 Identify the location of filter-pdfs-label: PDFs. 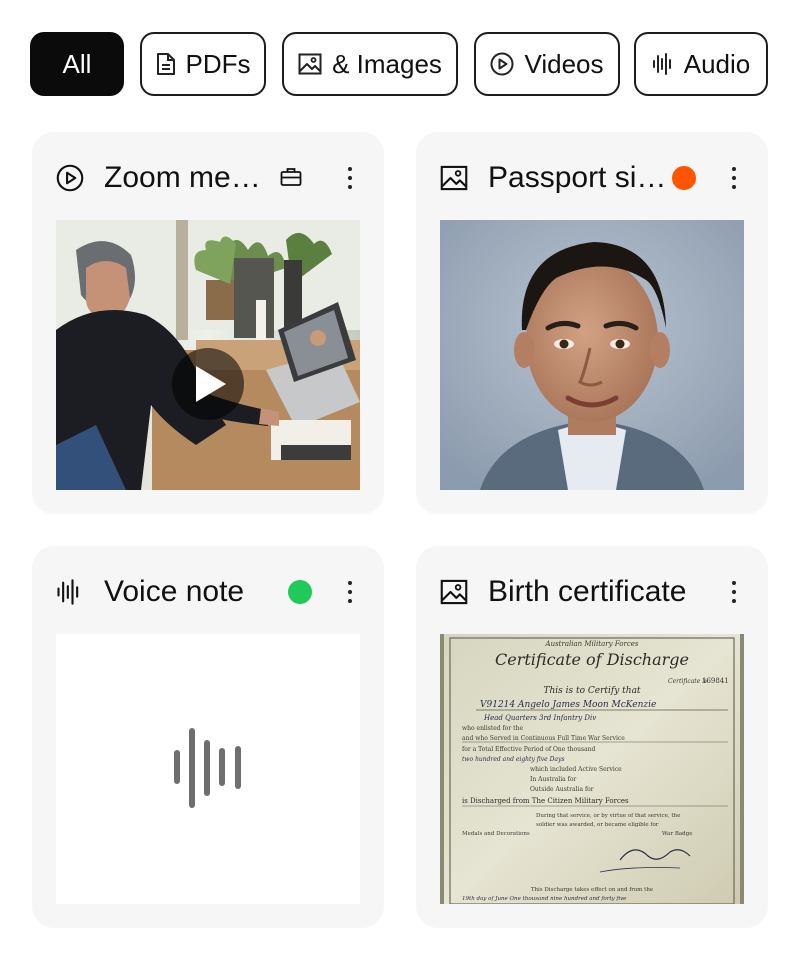
(218, 63).